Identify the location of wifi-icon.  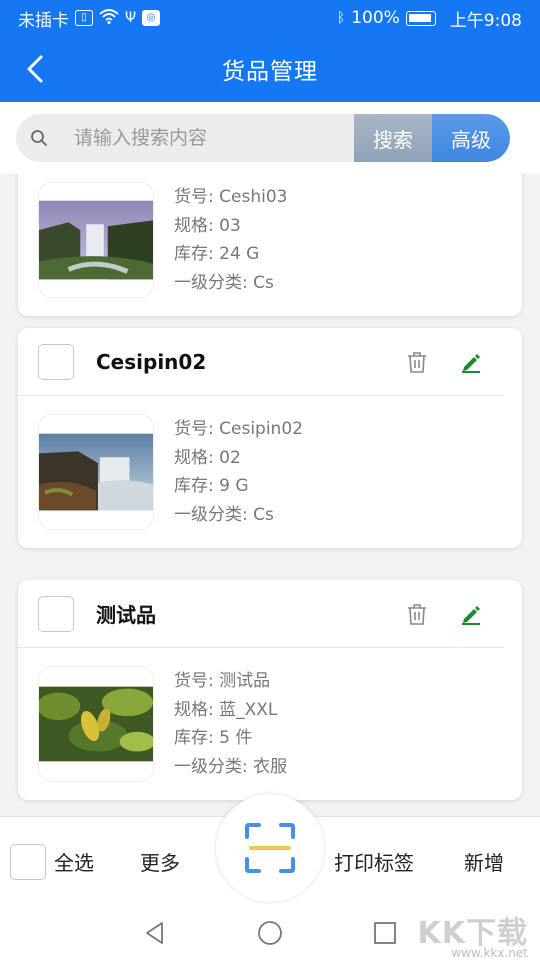
(109, 18).